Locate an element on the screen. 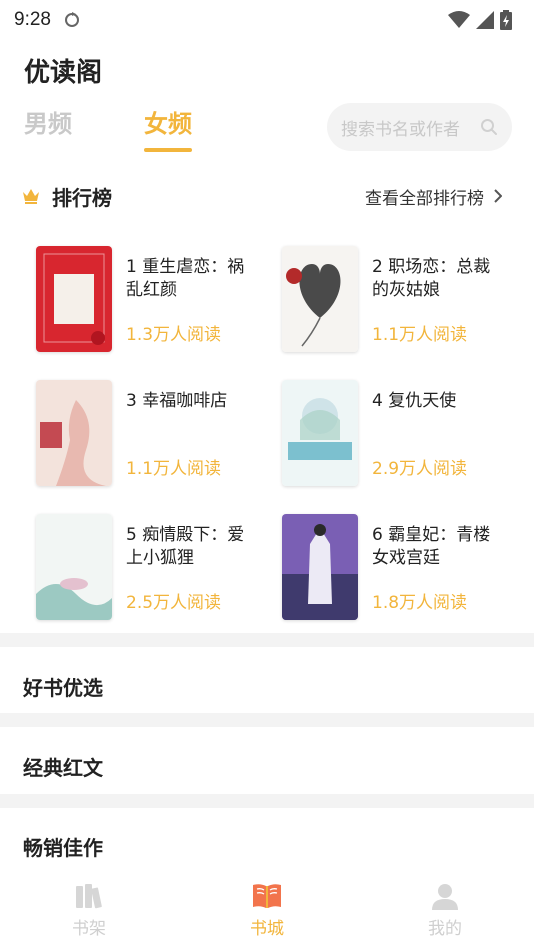  nav-book-store: 书城 is located at coordinates (267, 909).